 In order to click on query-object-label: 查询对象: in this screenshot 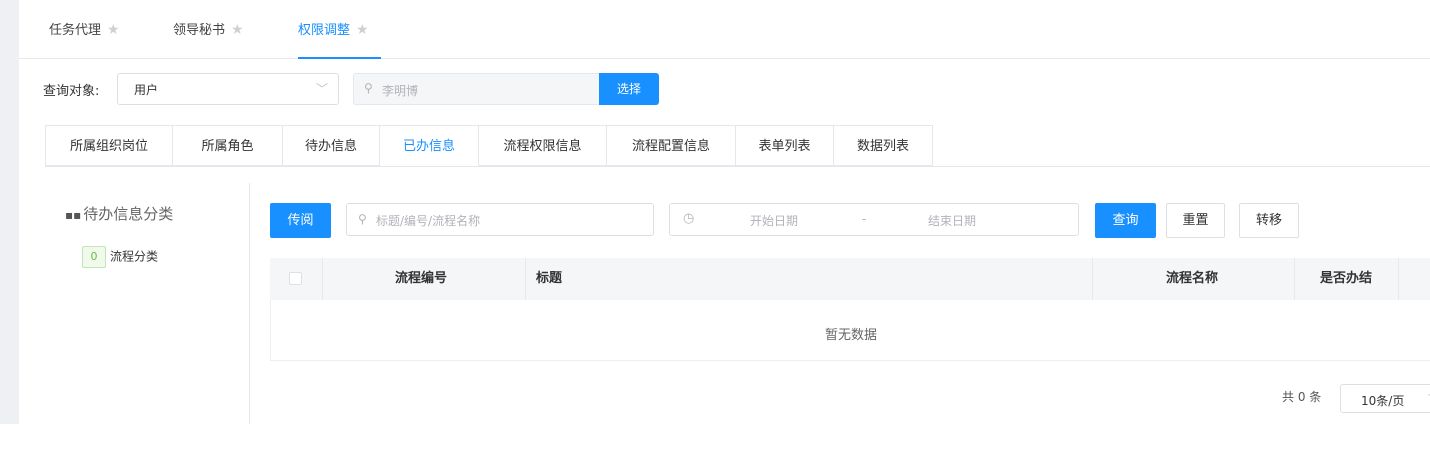, I will do `click(71, 91)`.